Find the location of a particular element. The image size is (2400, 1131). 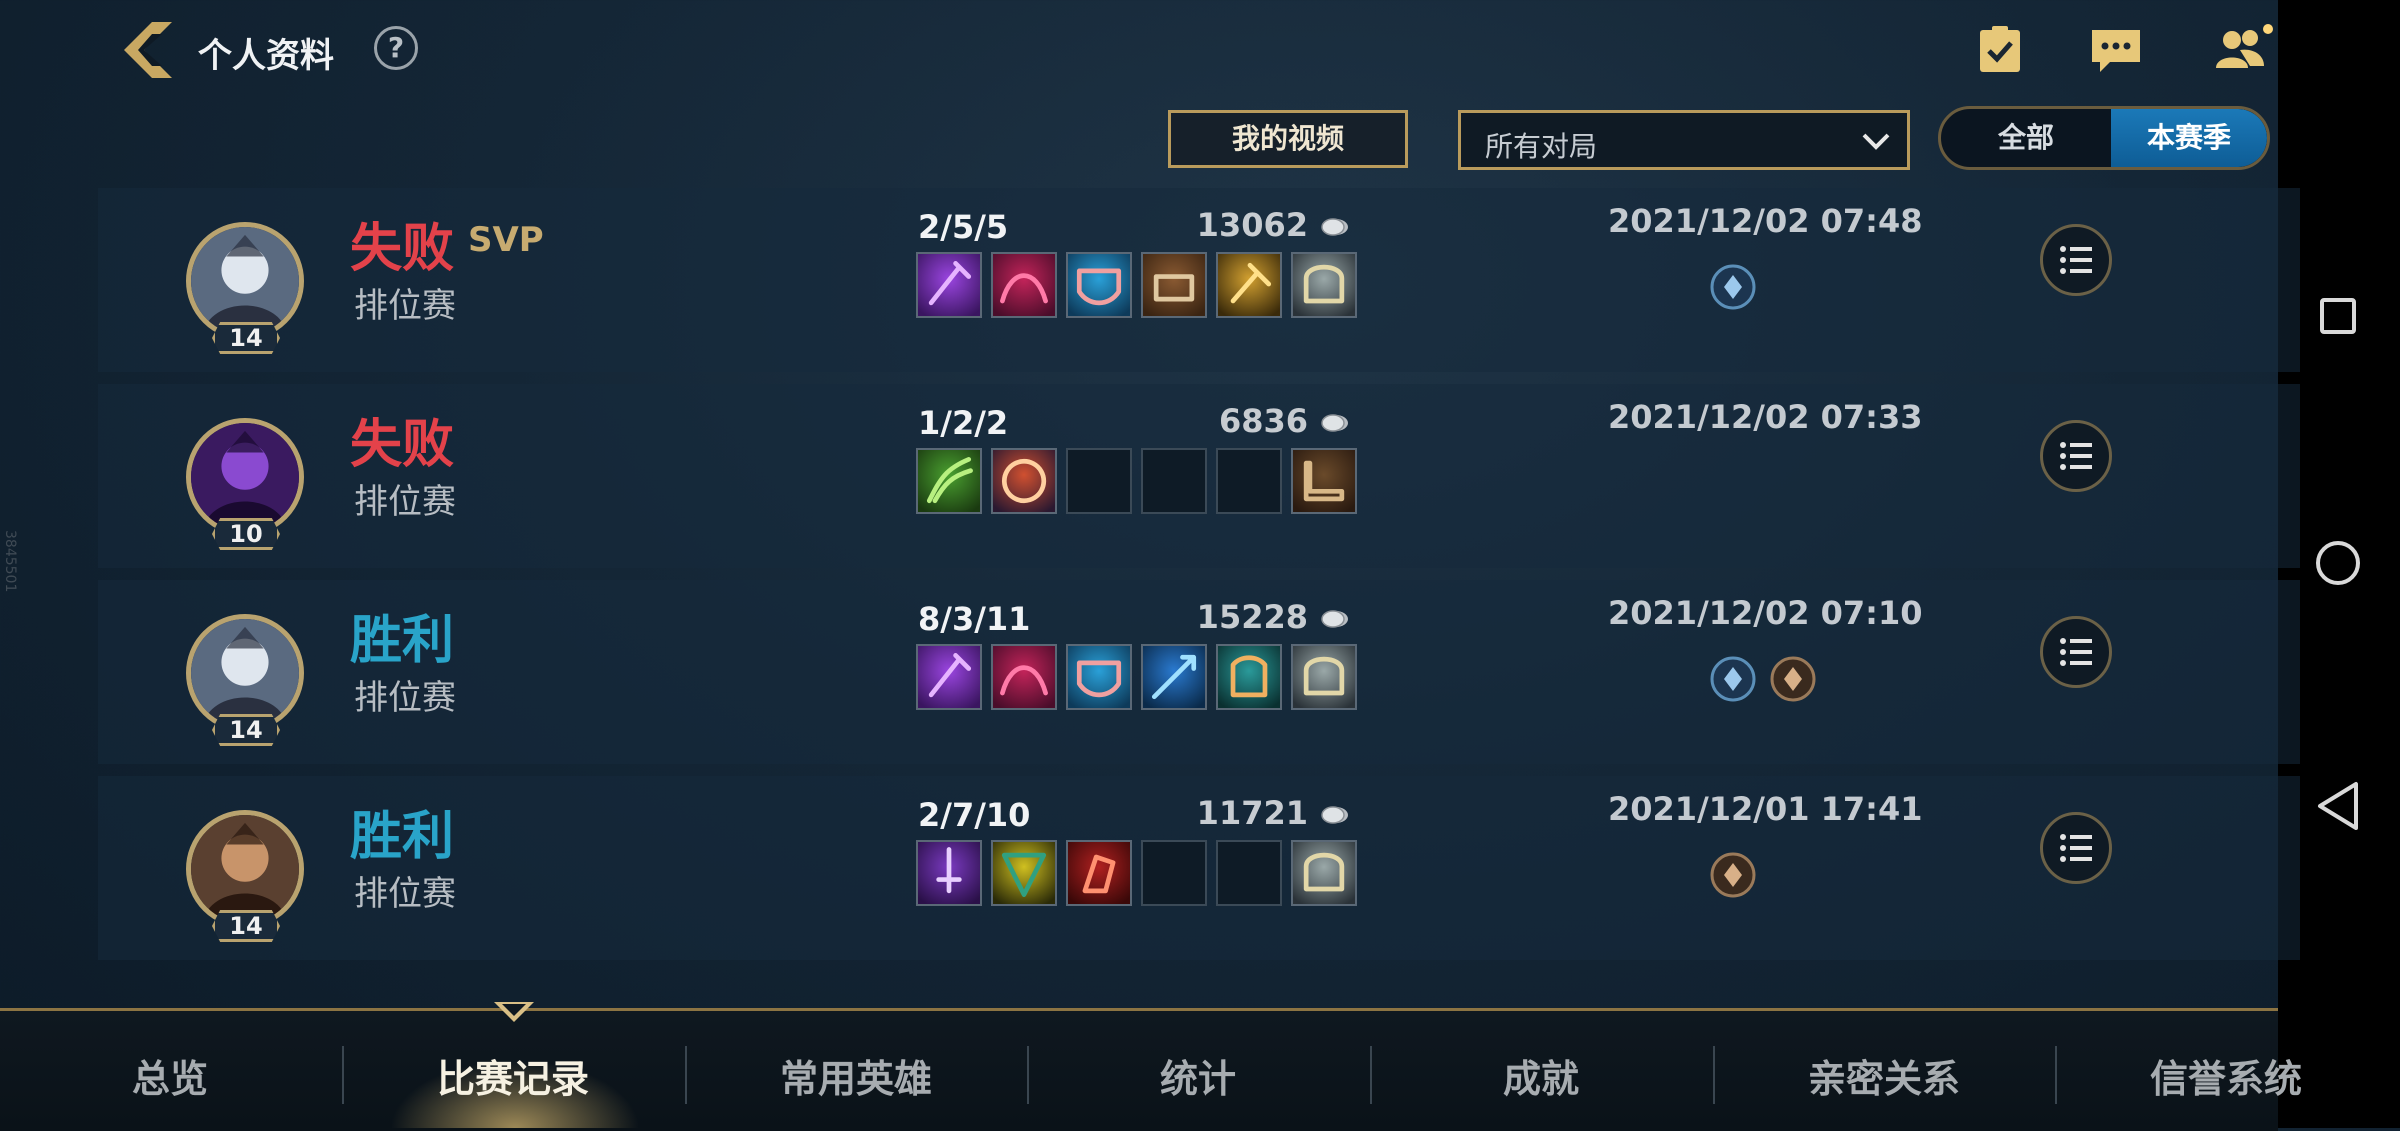

gold-earned: 15228 is located at coordinates (1252, 617).